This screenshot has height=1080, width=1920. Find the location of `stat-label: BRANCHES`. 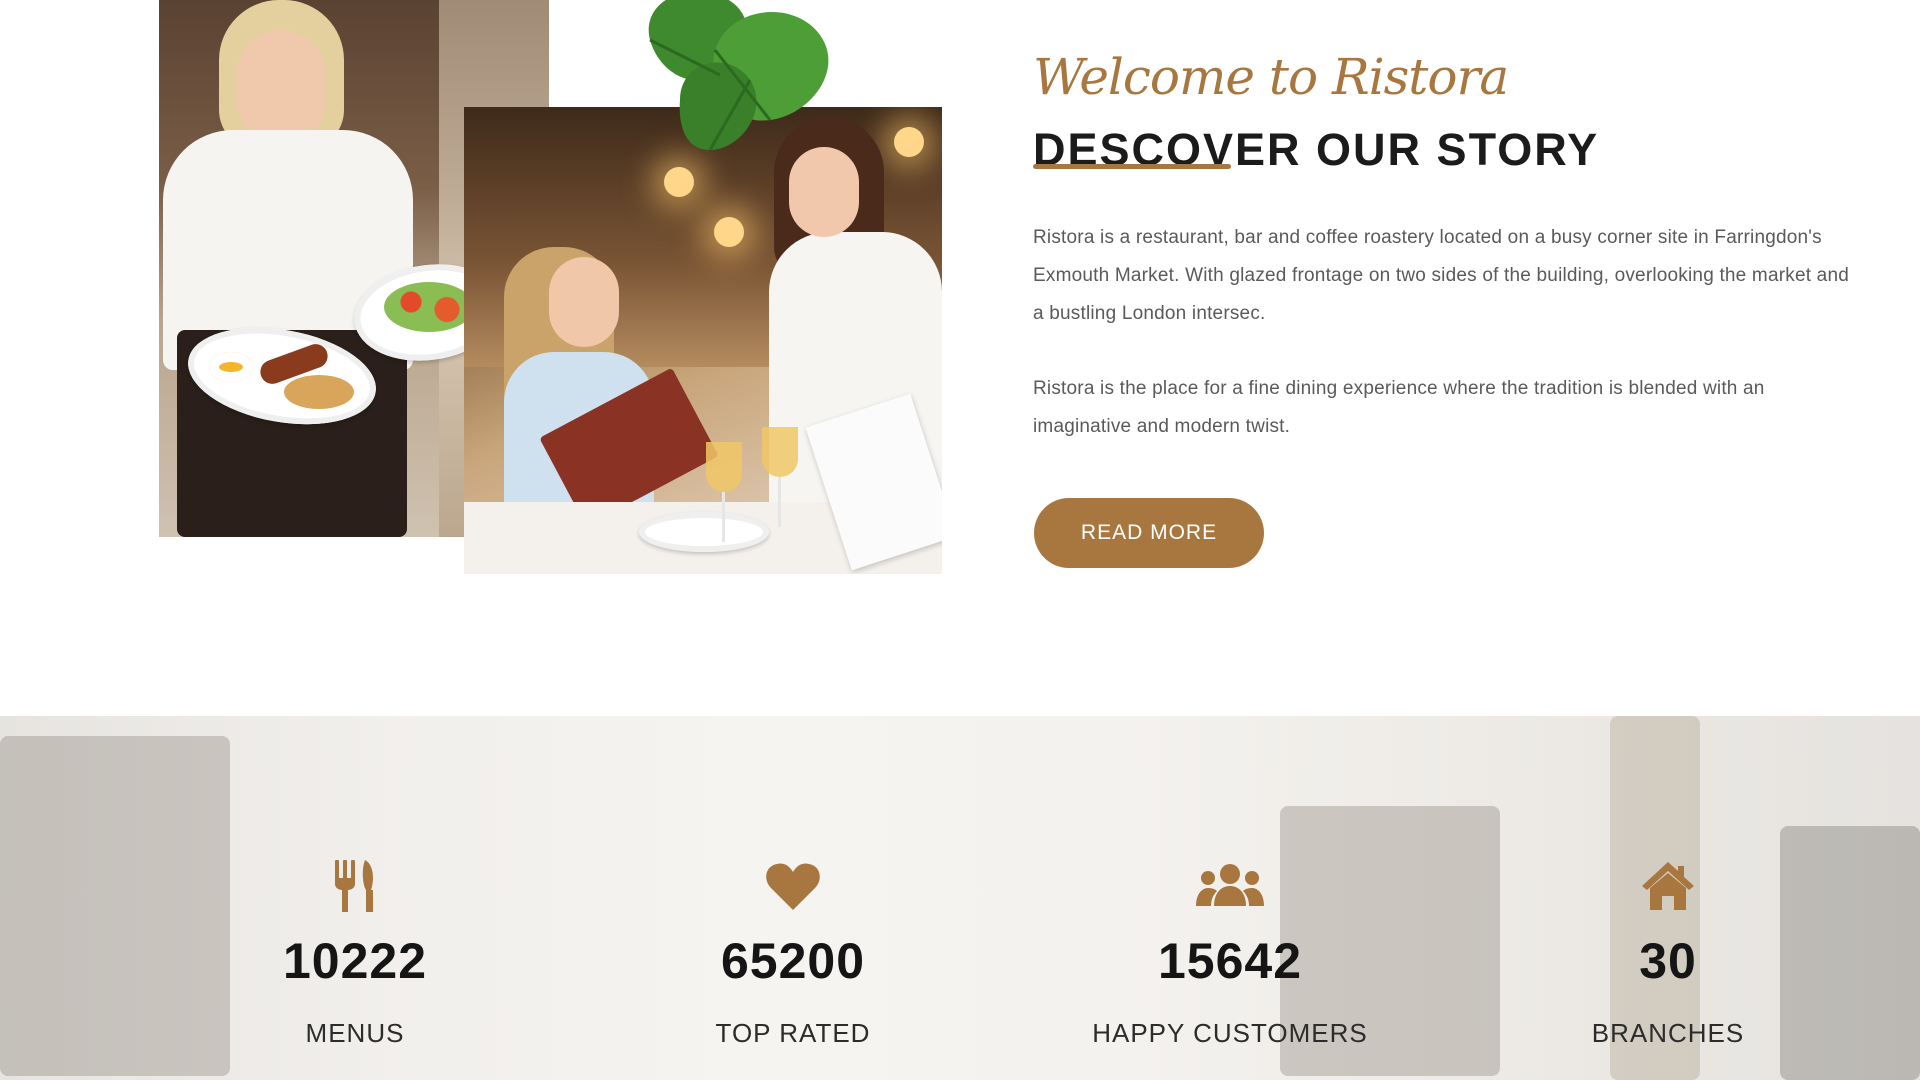

stat-label: BRANCHES is located at coordinates (1668, 1033).